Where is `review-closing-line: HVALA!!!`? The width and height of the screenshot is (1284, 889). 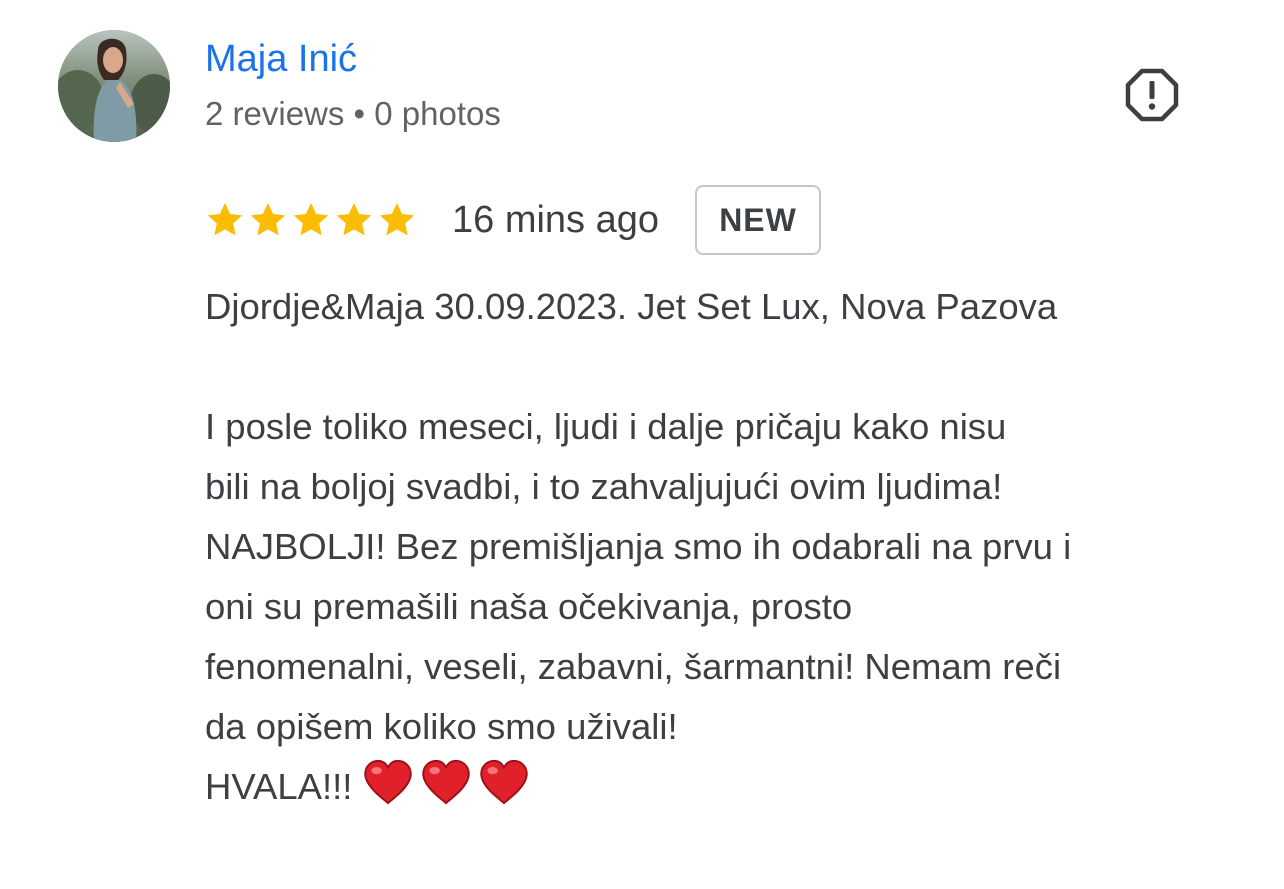
review-closing-line: HVALA!!! is located at coordinates (735, 791).